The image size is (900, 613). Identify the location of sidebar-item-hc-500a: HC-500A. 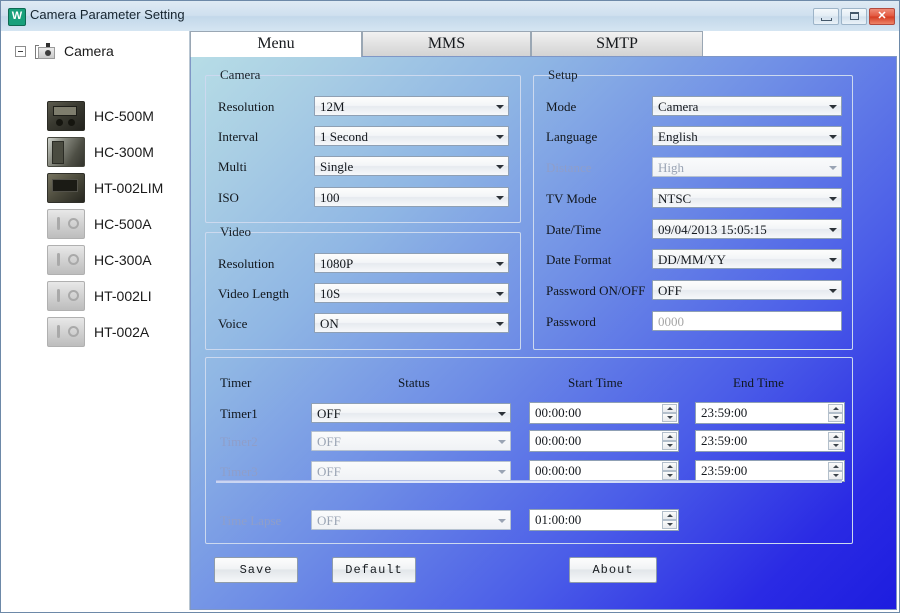
(99, 224).